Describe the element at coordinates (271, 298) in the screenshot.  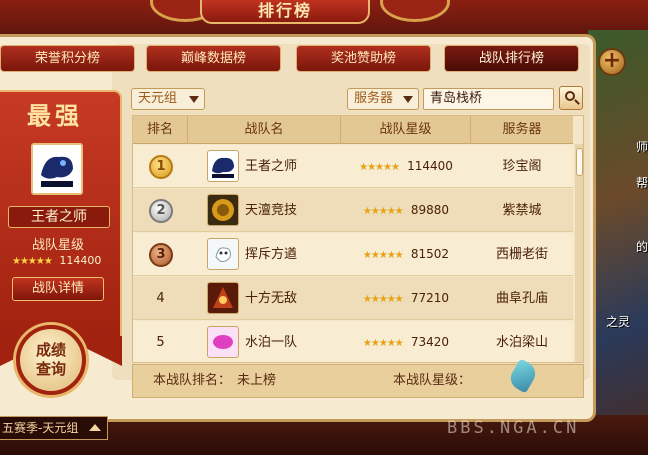
I see `team-name: 十方无敌` at that location.